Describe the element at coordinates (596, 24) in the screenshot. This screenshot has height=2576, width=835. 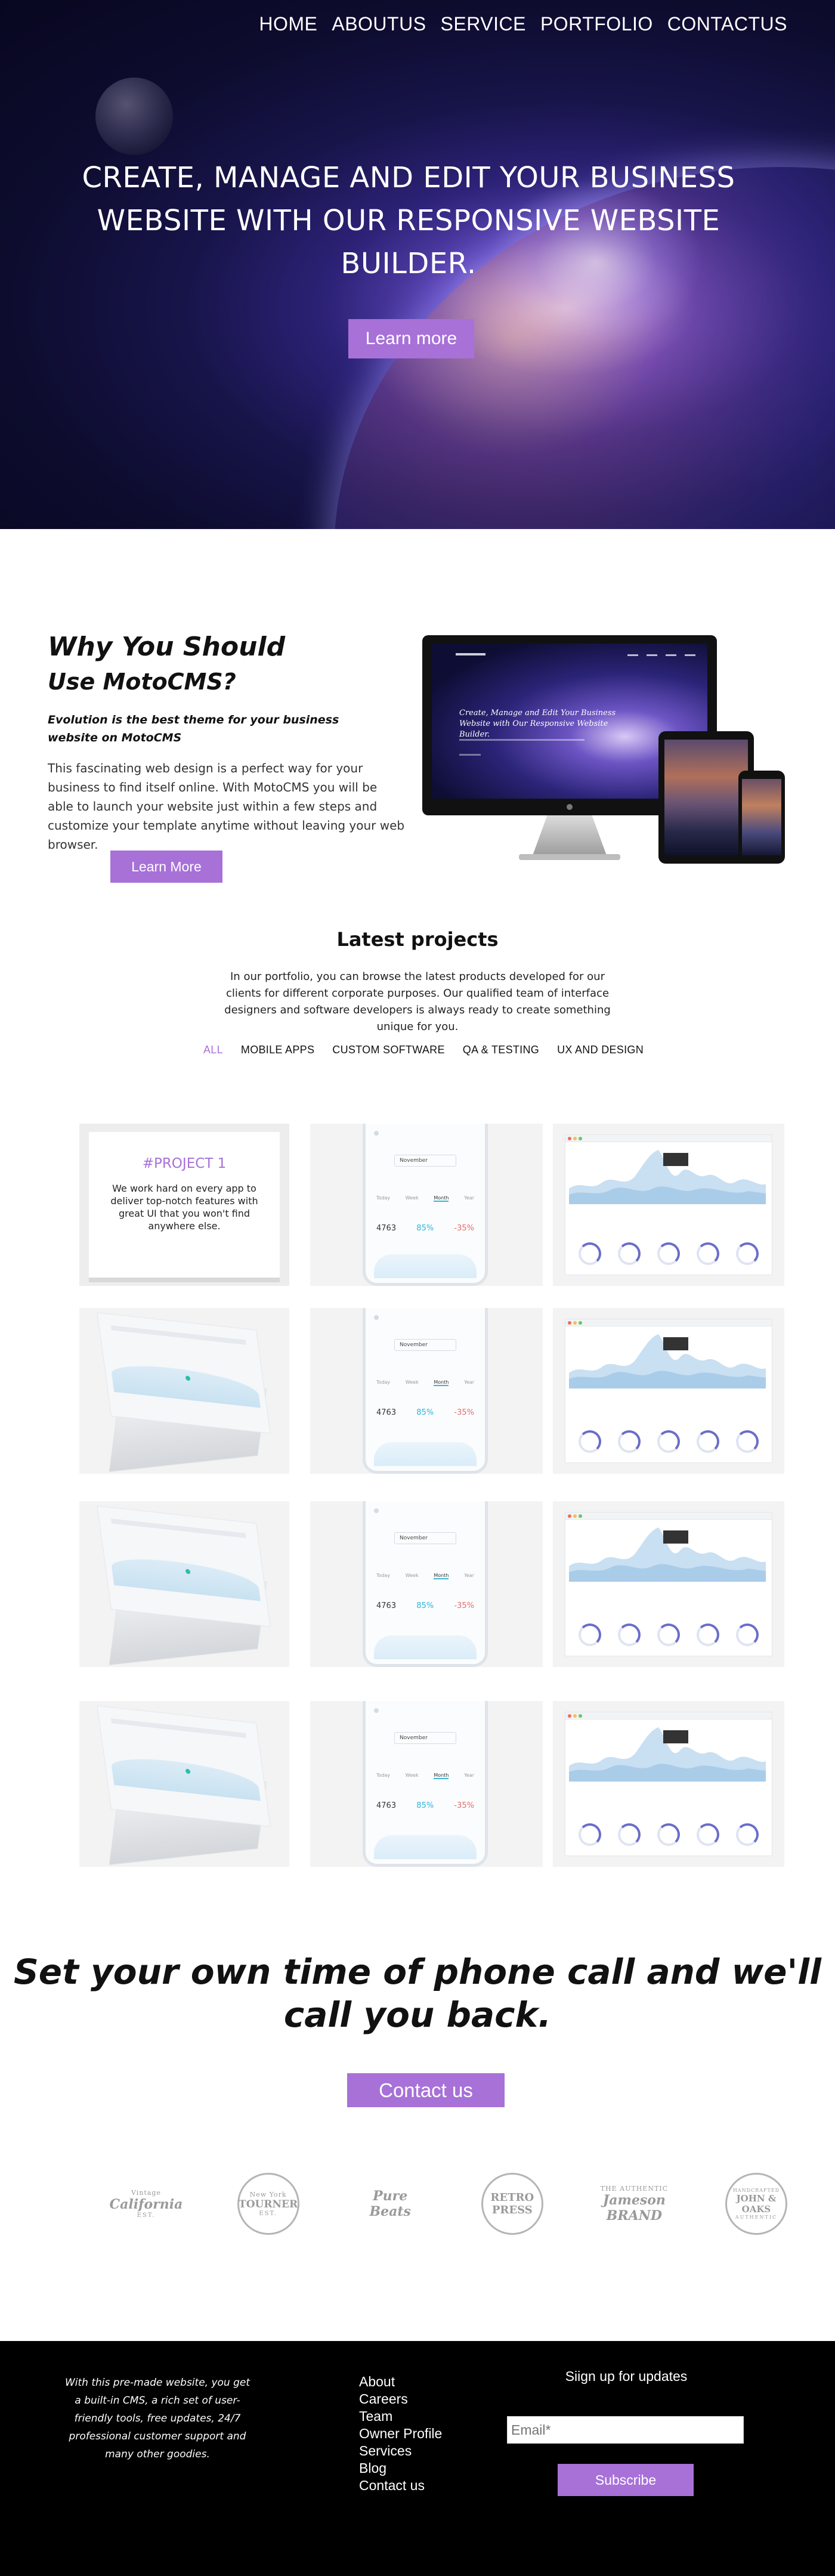
I see `nav-portfolio: PORTFOLIO` at that location.